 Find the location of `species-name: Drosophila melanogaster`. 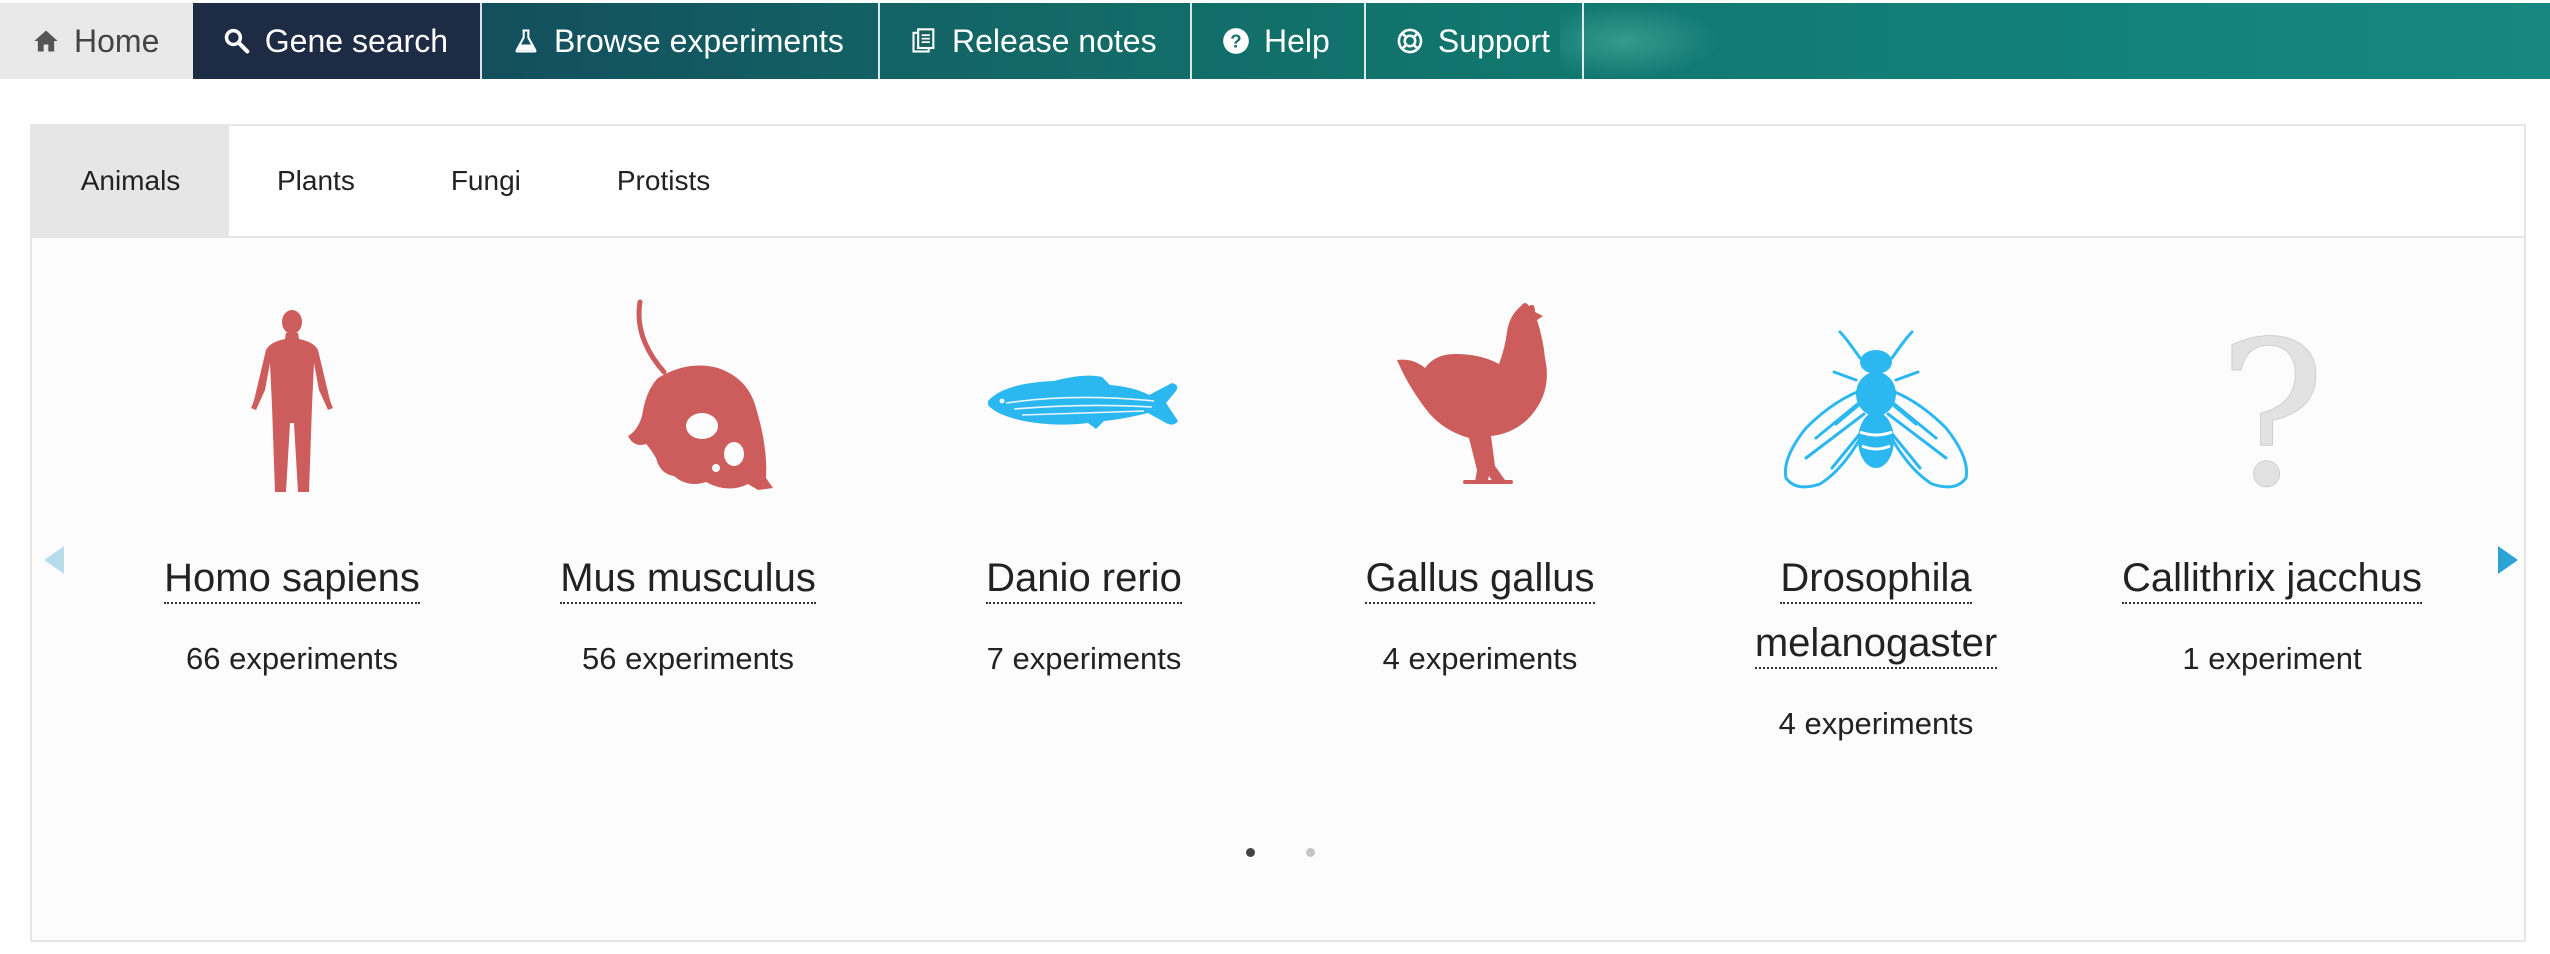

species-name: Drosophila melanogaster is located at coordinates (1876, 612).